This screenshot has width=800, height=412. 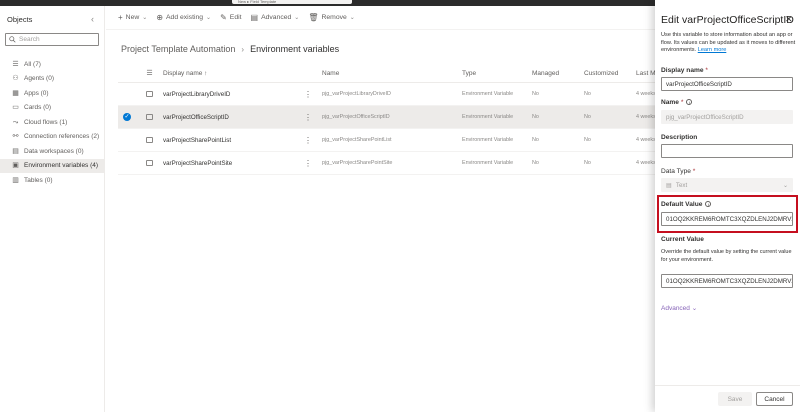 I want to click on list-icon: ☰, so click(x=15, y=64).